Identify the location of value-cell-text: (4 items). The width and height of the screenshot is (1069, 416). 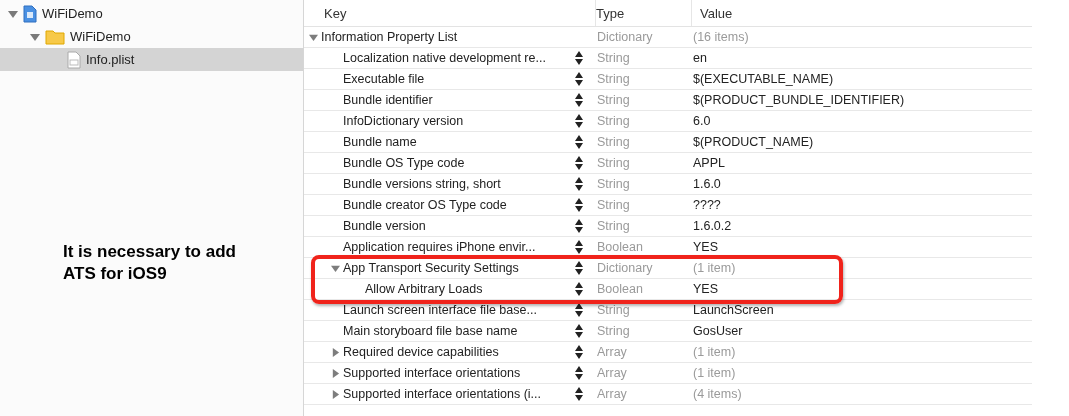
(717, 394).